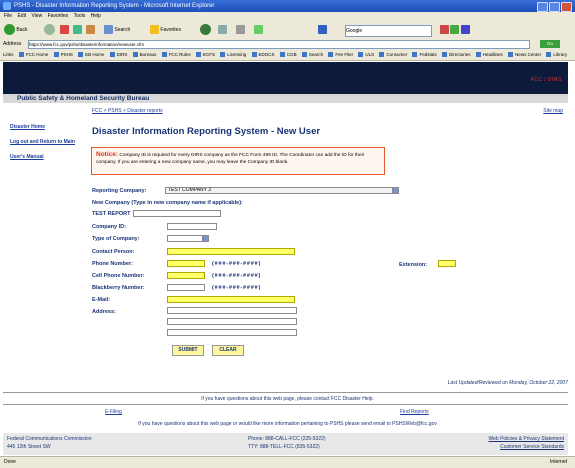 The image size is (575, 468). What do you see at coordinates (232, 310) in the screenshot?
I see `address-line-1-input` at bounding box center [232, 310].